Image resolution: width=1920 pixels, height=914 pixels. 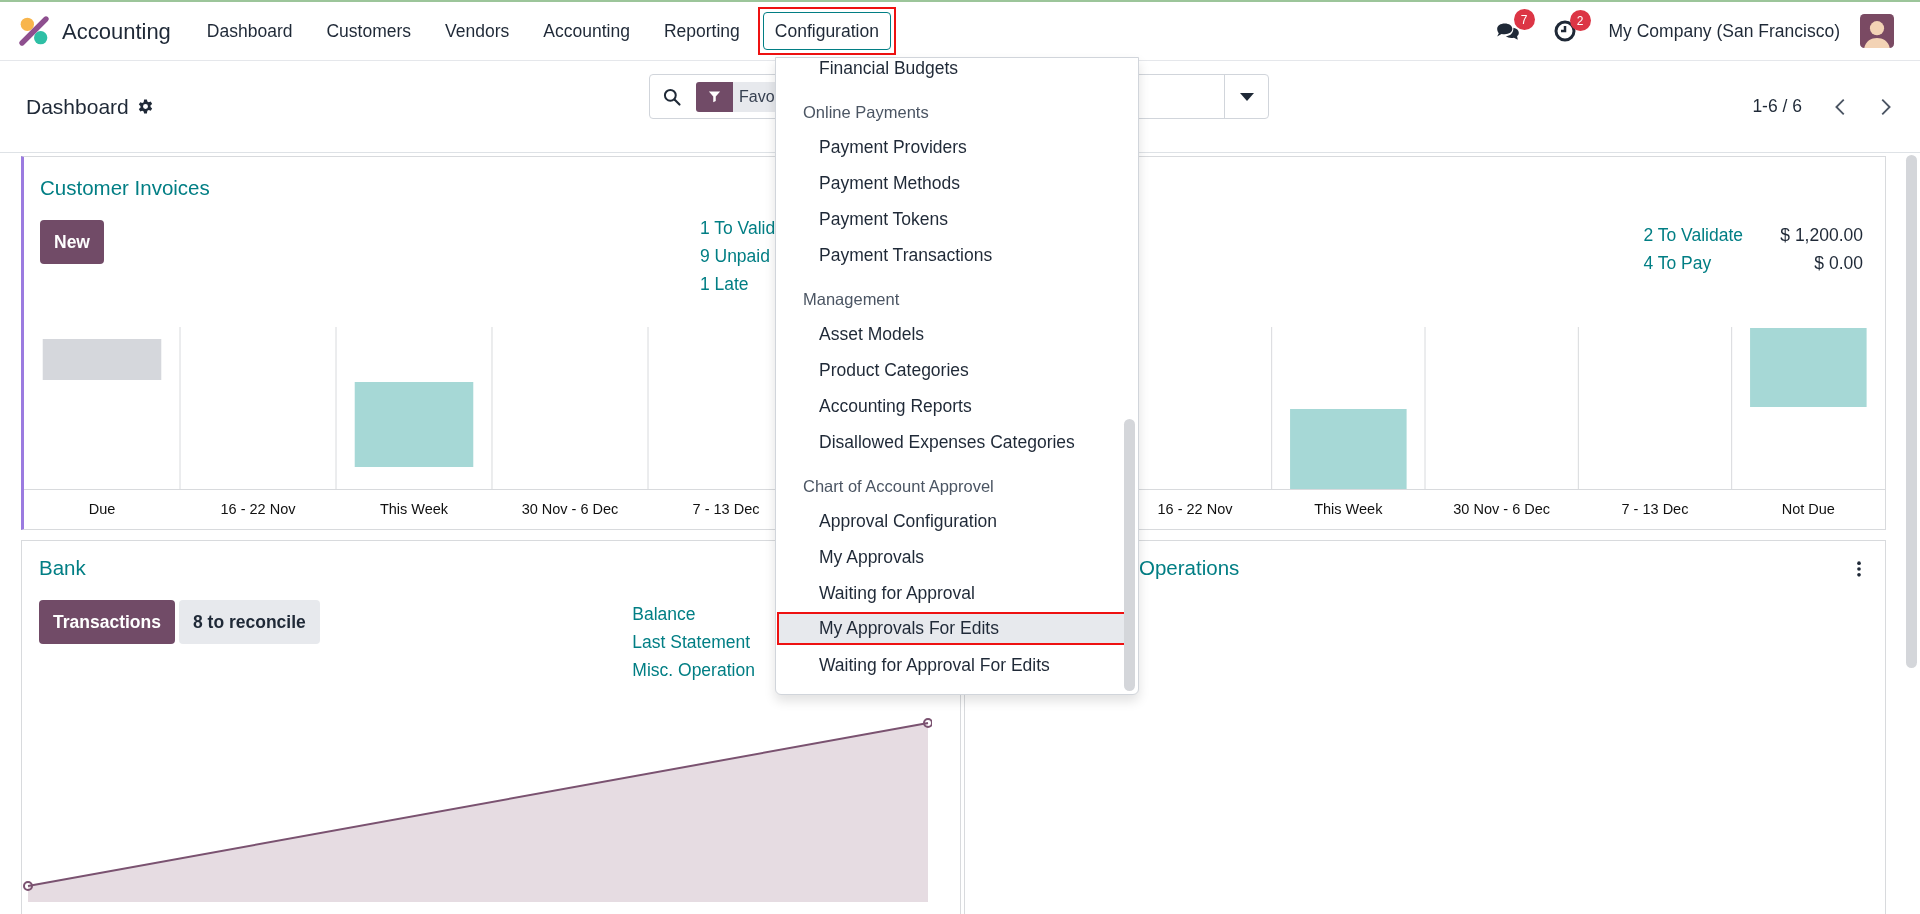 What do you see at coordinates (866, 112) in the screenshot?
I see `menu-section-header: Online Payments` at bounding box center [866, 112].